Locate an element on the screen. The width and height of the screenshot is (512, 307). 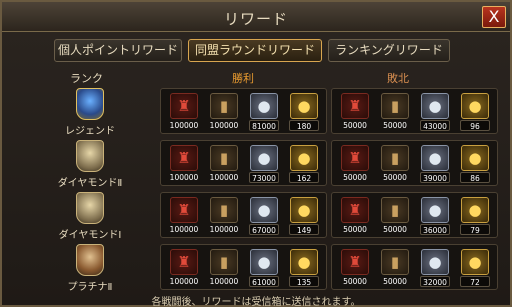
legend-emblem-icon is located at coordinates (90, 104).